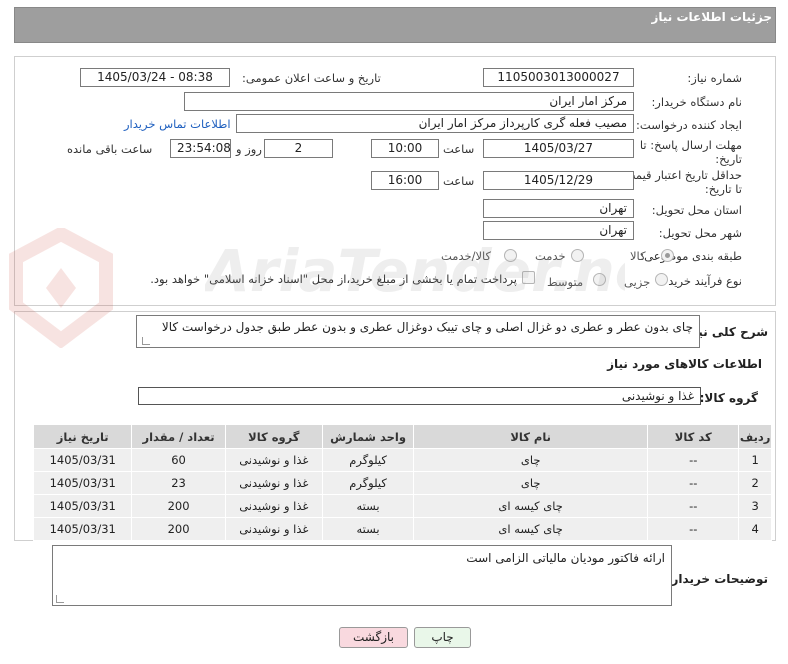 The height and width of the screenshot is (664, 788). I want to click on buyer-org-field: مرکز امار ایران, so click(409, 101).